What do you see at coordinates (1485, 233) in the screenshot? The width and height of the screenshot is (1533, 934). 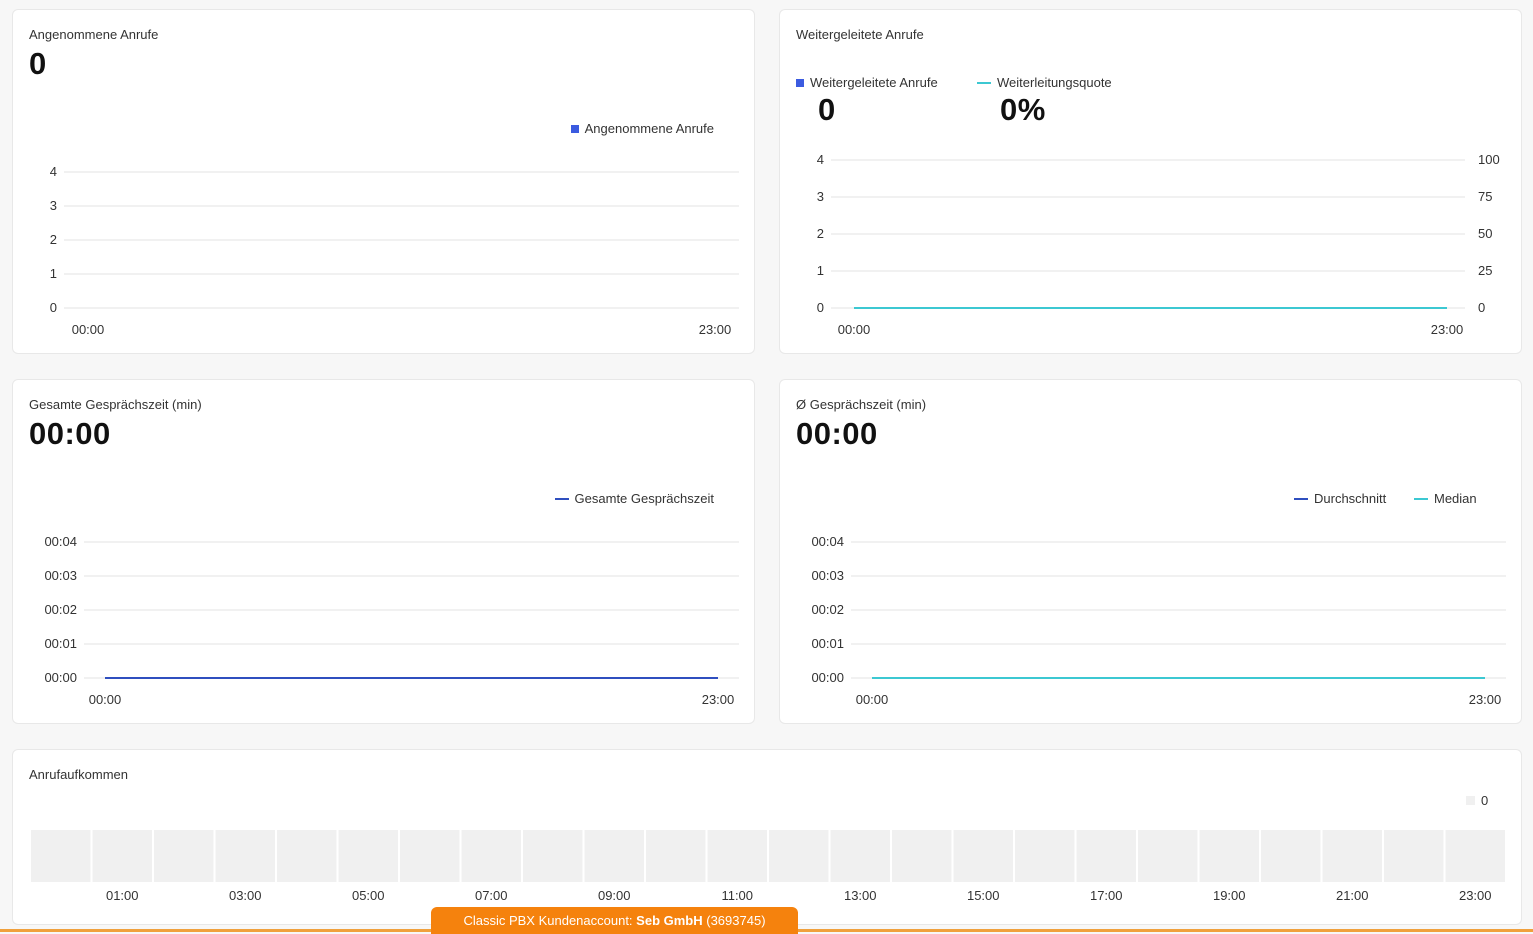 I see `y2-tick-label: 50` at bounding box center [1485, 233].